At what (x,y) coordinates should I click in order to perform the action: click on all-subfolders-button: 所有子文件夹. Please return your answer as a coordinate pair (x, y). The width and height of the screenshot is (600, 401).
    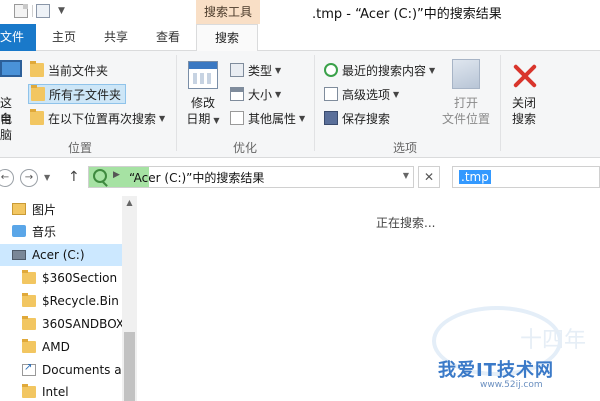
    Looking at the image, I should click on (77, 94).